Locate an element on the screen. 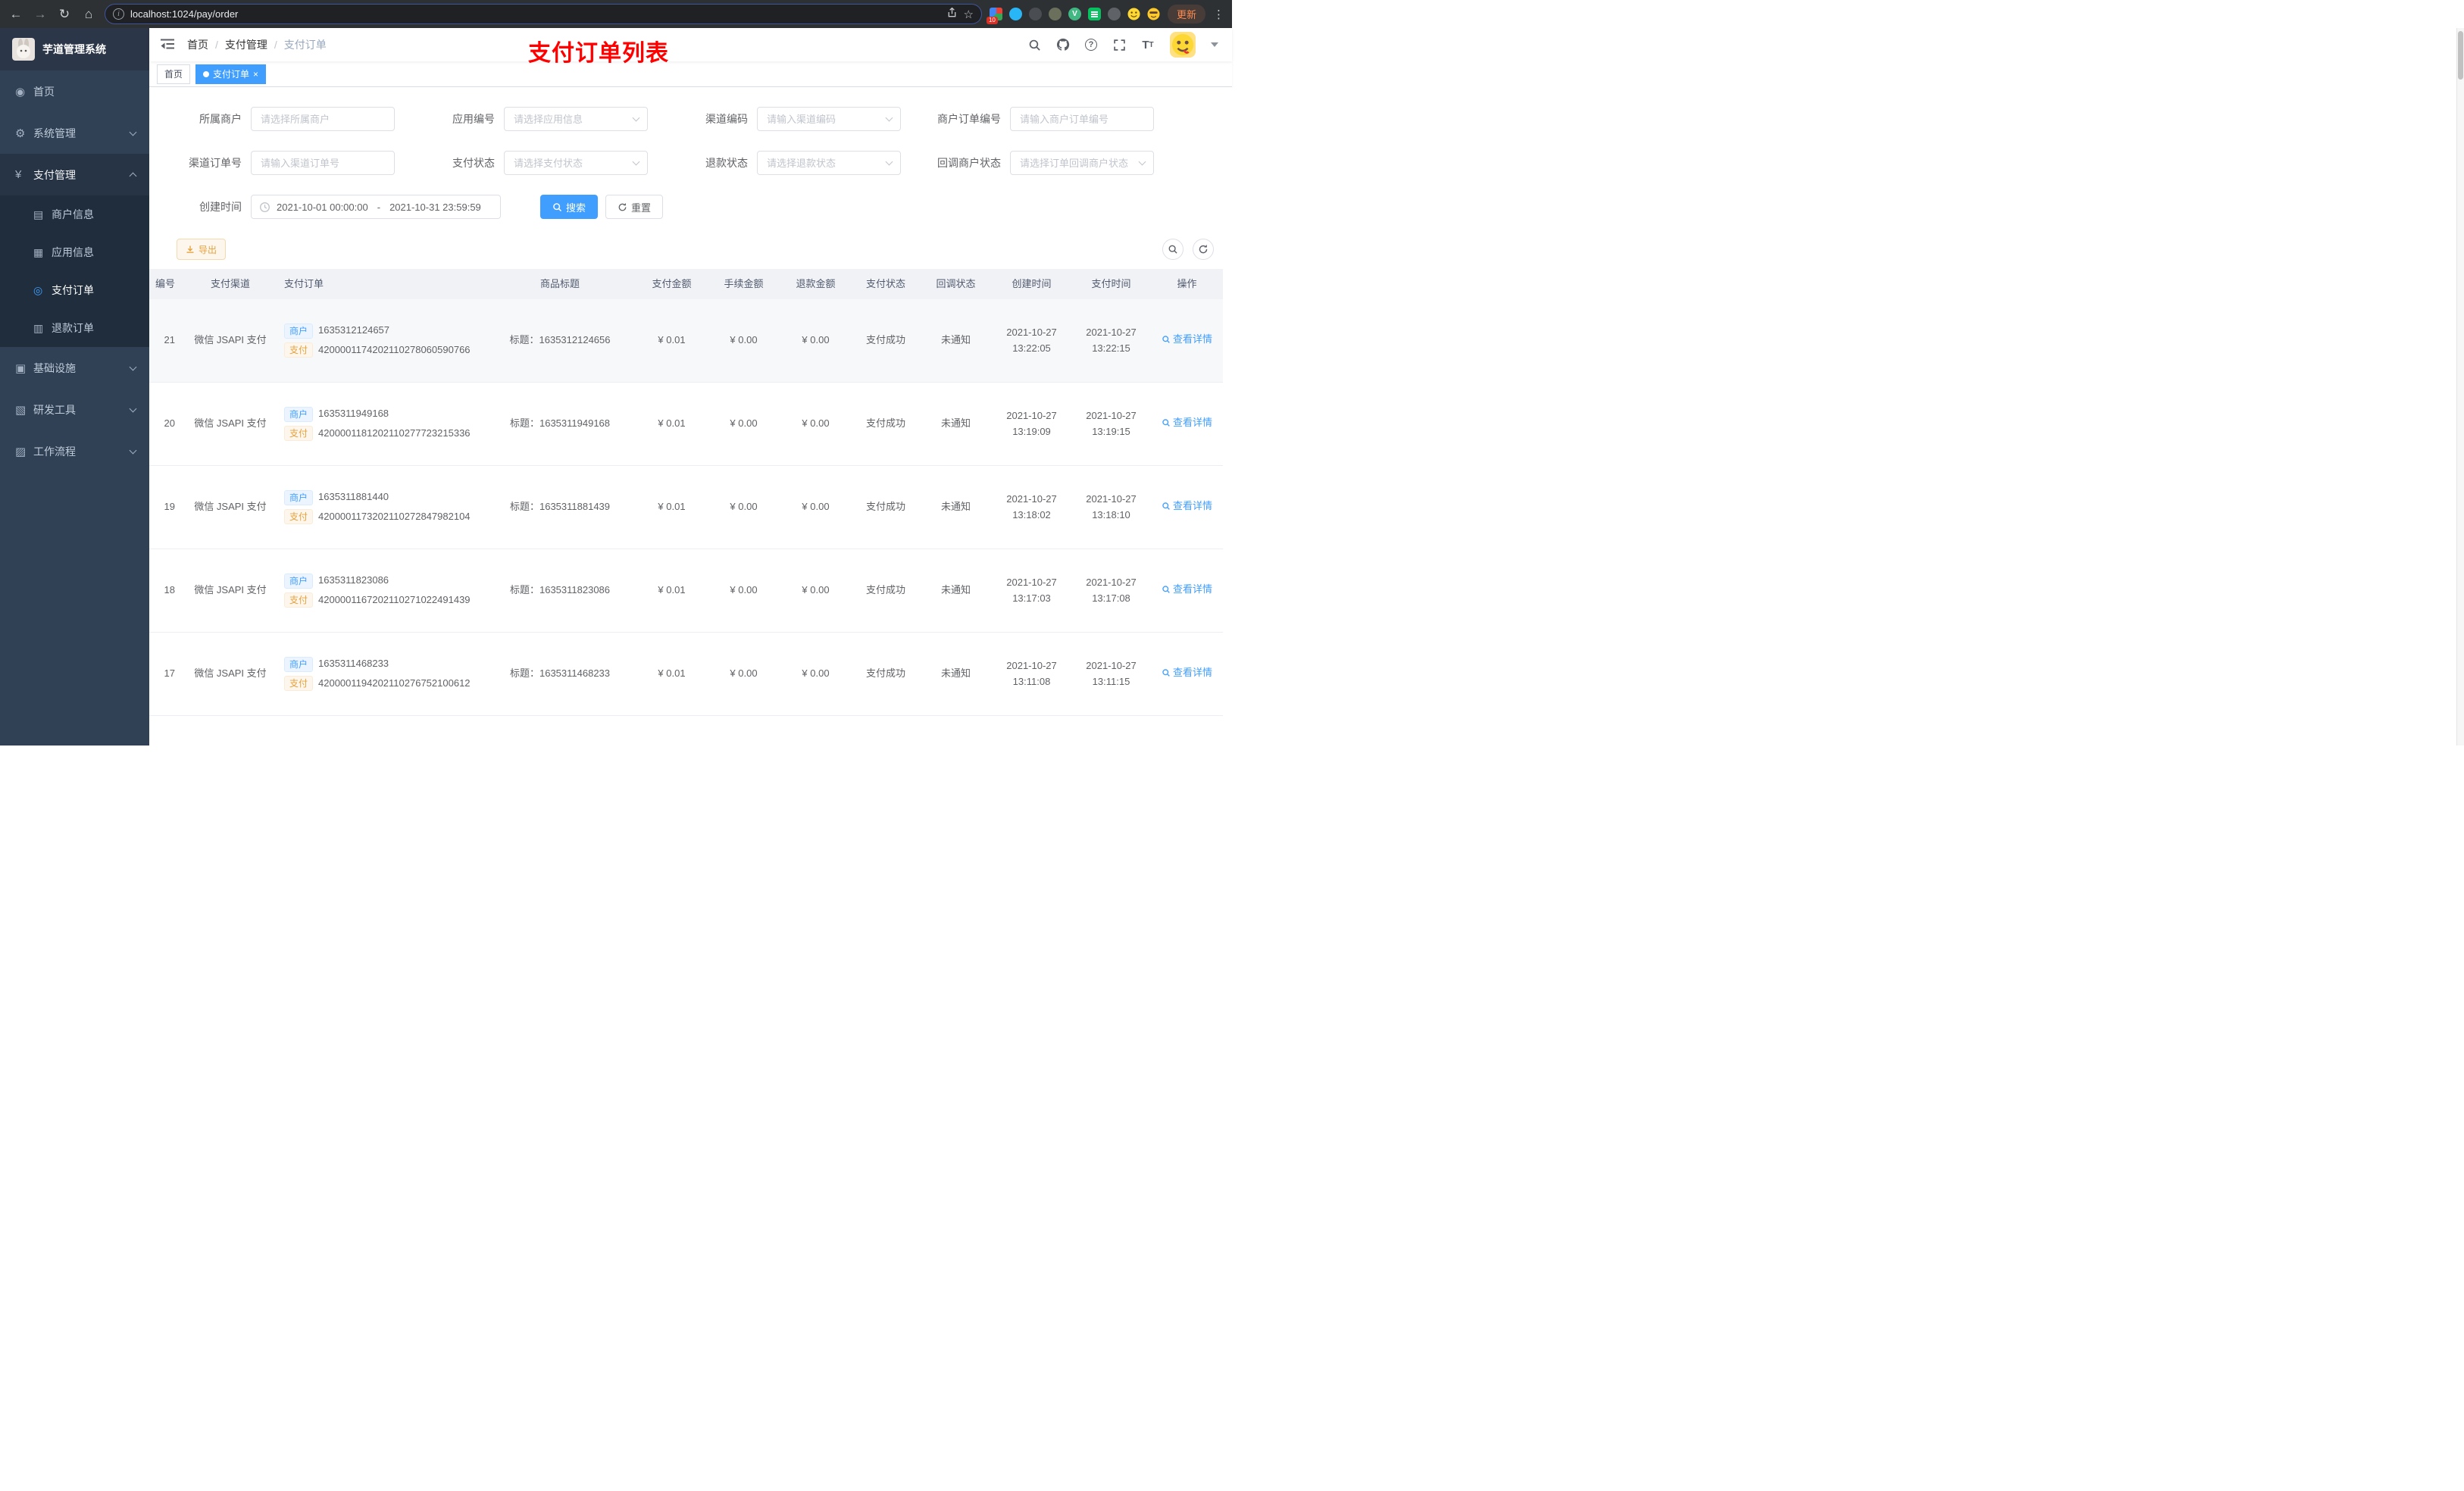 This screenshot has height=1491, width=2464. user-avatar is located at coordinates (1183, 45).